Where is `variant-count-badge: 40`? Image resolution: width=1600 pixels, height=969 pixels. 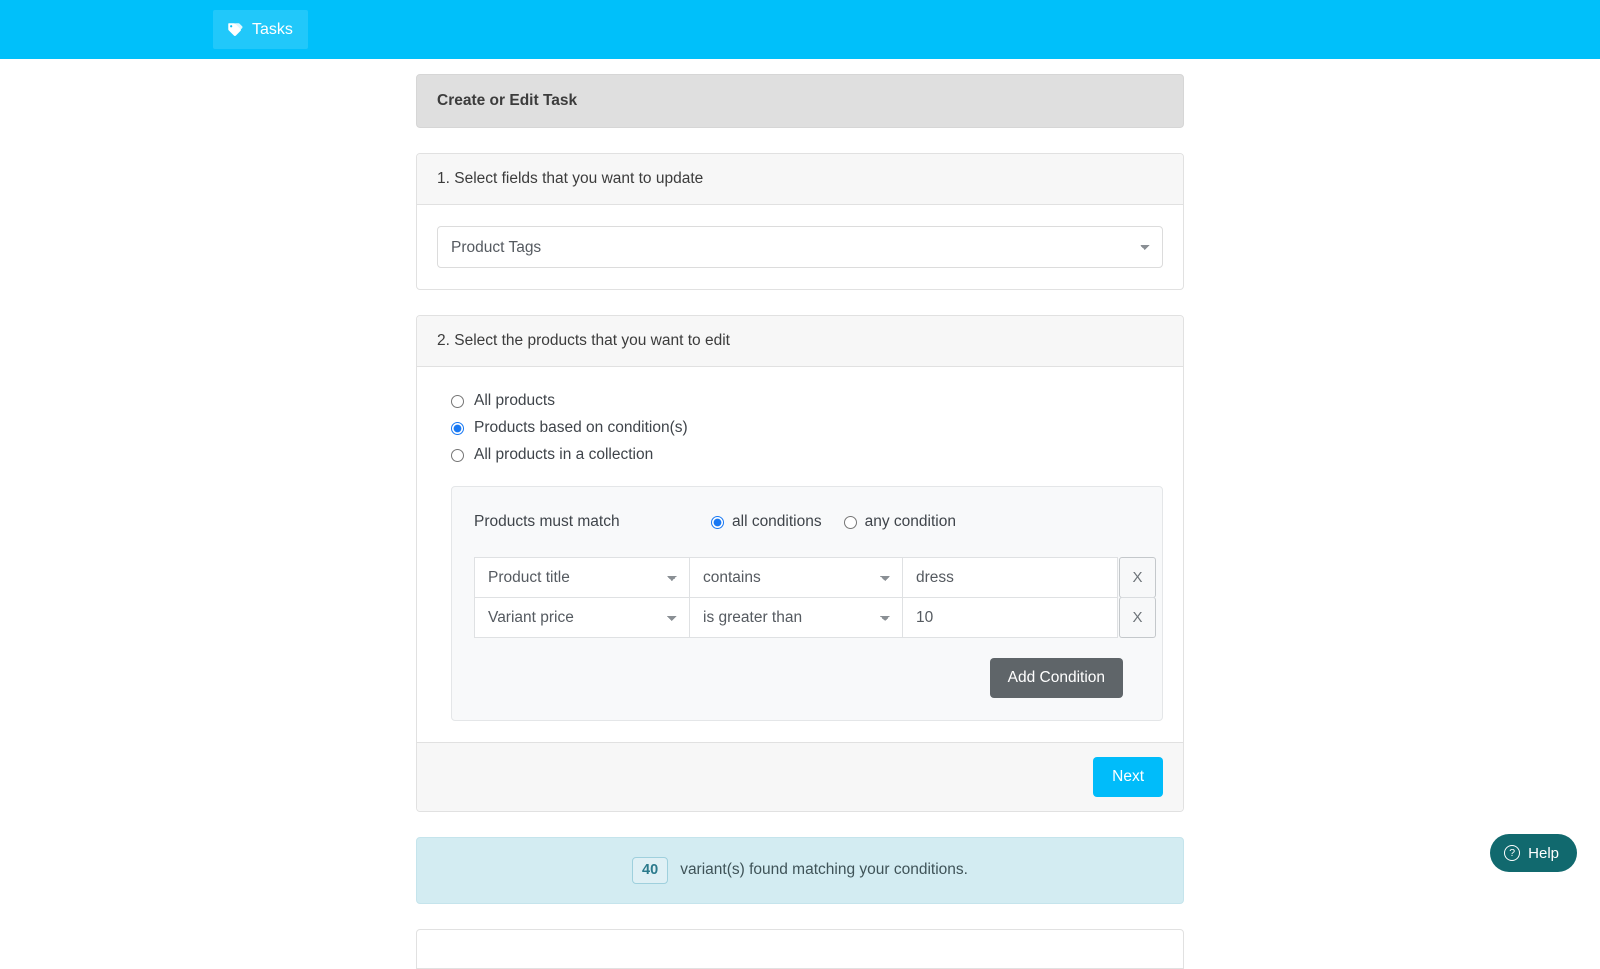
variant-count-badge: 40 is located at coordinates (650, 870).